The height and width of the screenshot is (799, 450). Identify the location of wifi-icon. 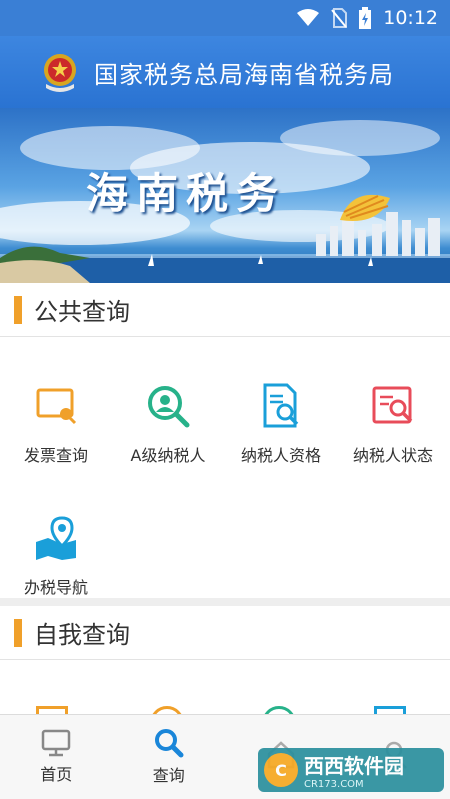
(308, 17).